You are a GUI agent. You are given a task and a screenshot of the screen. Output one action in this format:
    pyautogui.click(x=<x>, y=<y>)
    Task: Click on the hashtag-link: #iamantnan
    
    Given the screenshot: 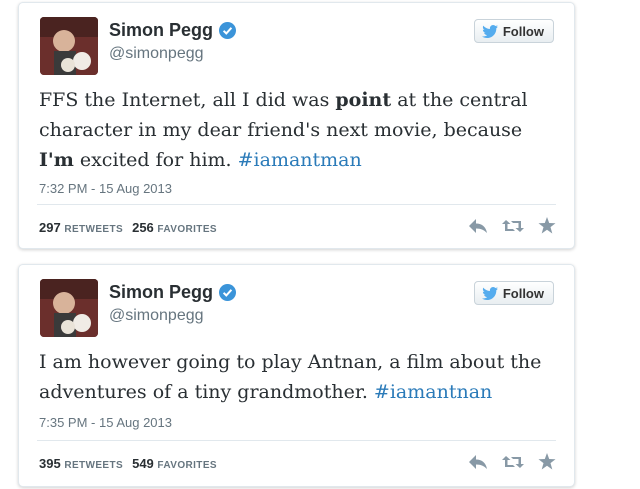 What is the action you would take?
    pyautogui.click(x=433, y=392)
    